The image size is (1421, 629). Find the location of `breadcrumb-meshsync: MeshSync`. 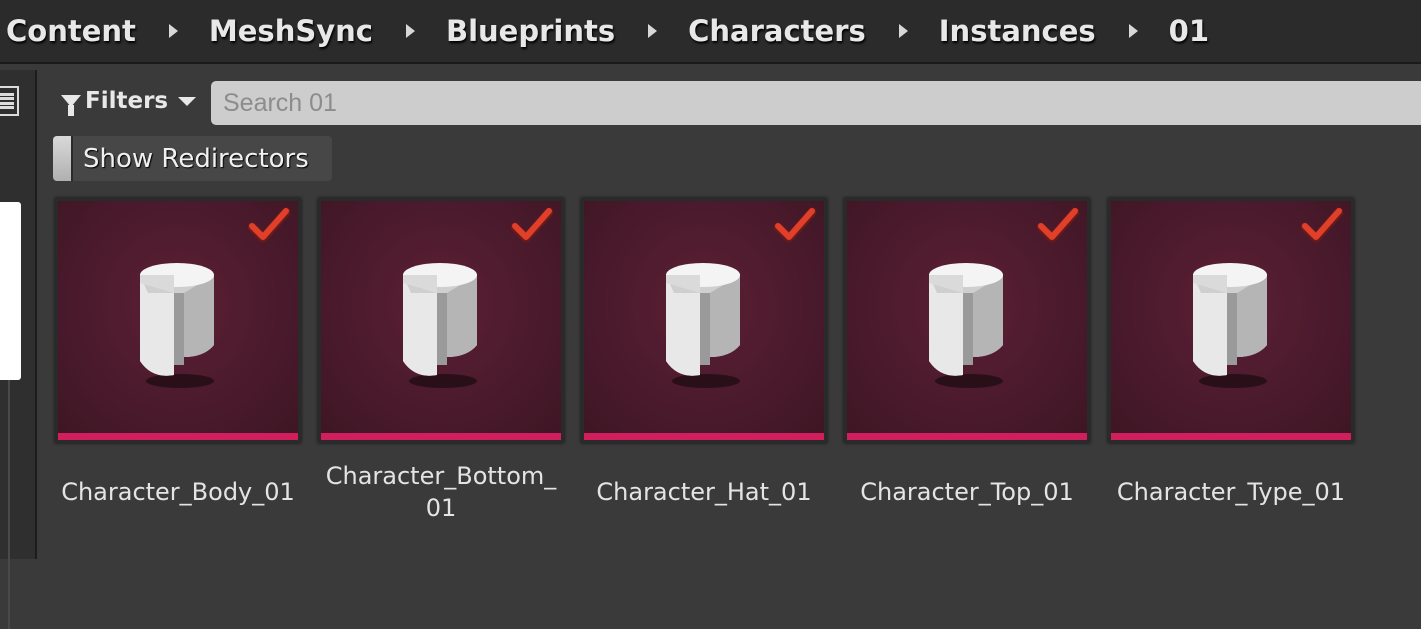

breadcrumb-meshsync: MeshSync is located at coordinates (291, 31).